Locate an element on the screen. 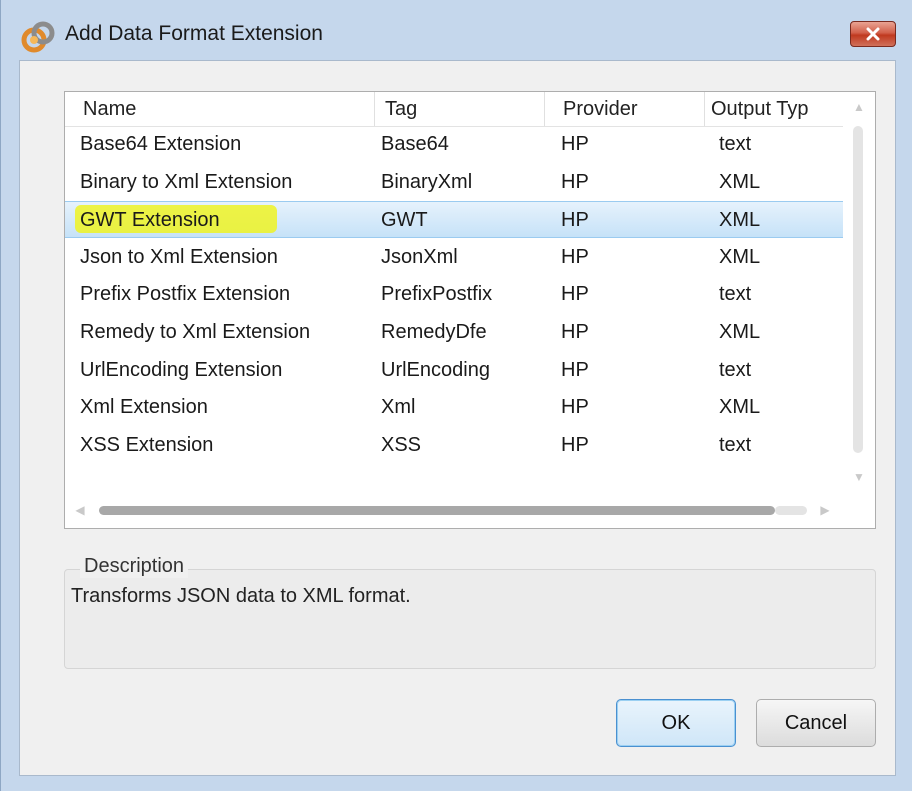 The height and width of the screenshot is (791, 912). column-header-tag: Tag is located at coordinates (460, 109).